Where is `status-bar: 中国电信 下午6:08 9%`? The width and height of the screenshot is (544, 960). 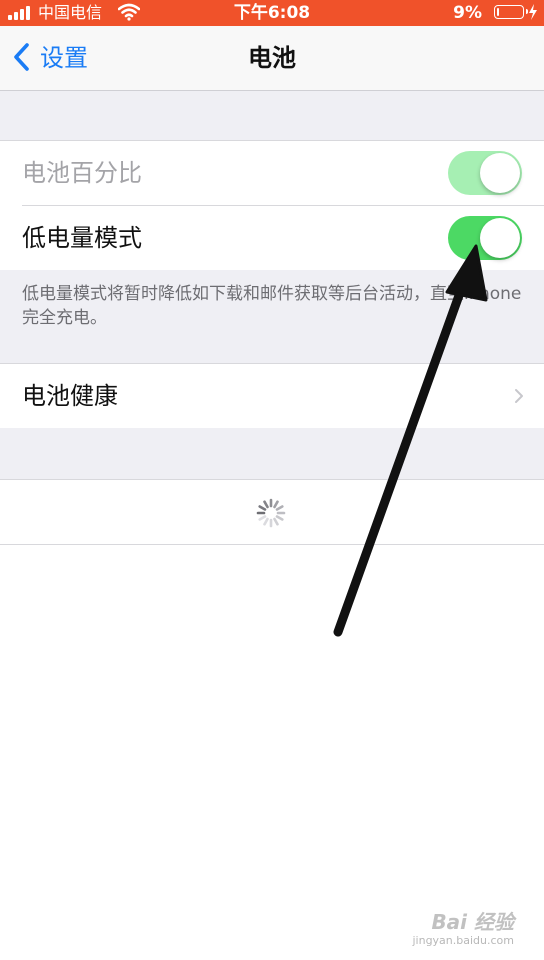
status-bar: 中国电信 下午6:08 9% is located at coordinates (272, 13).